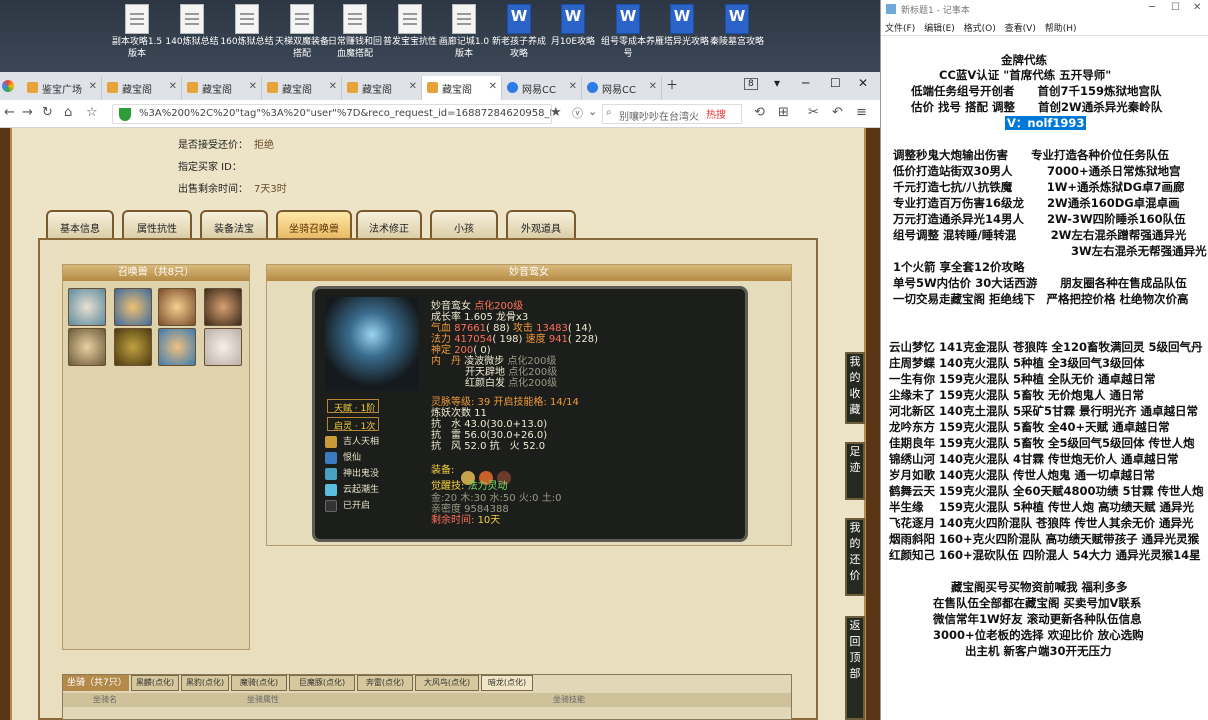 The height and width of the screenshot is (720, 1208). Describe the element at coordinates (365, 506) in the screenshot. I see `pet-skill: 已开启` at that location.